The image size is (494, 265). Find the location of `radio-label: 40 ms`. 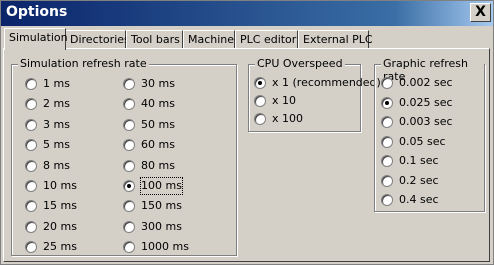

radio-label: 40 ms is located at coordinates (158, 104).